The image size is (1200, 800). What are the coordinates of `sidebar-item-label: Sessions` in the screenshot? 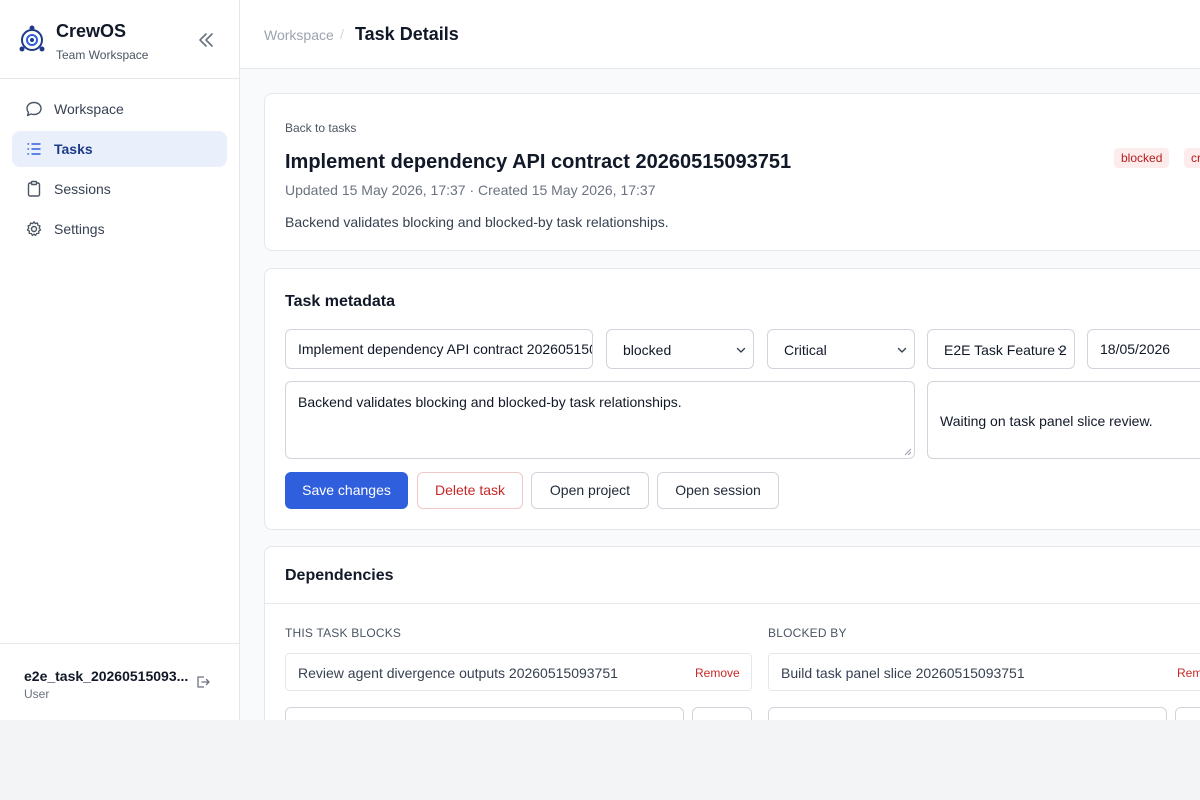 It's located at (82, 189).